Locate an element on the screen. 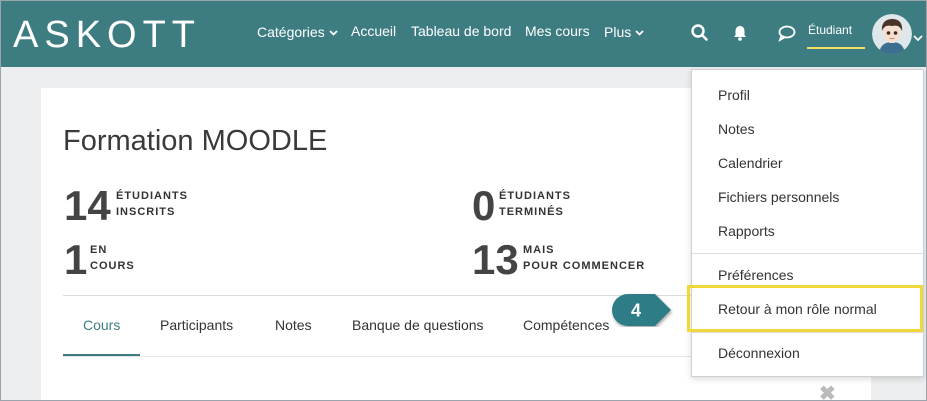  nav-categories-label: Catégories is located at coordinates (291, 32).